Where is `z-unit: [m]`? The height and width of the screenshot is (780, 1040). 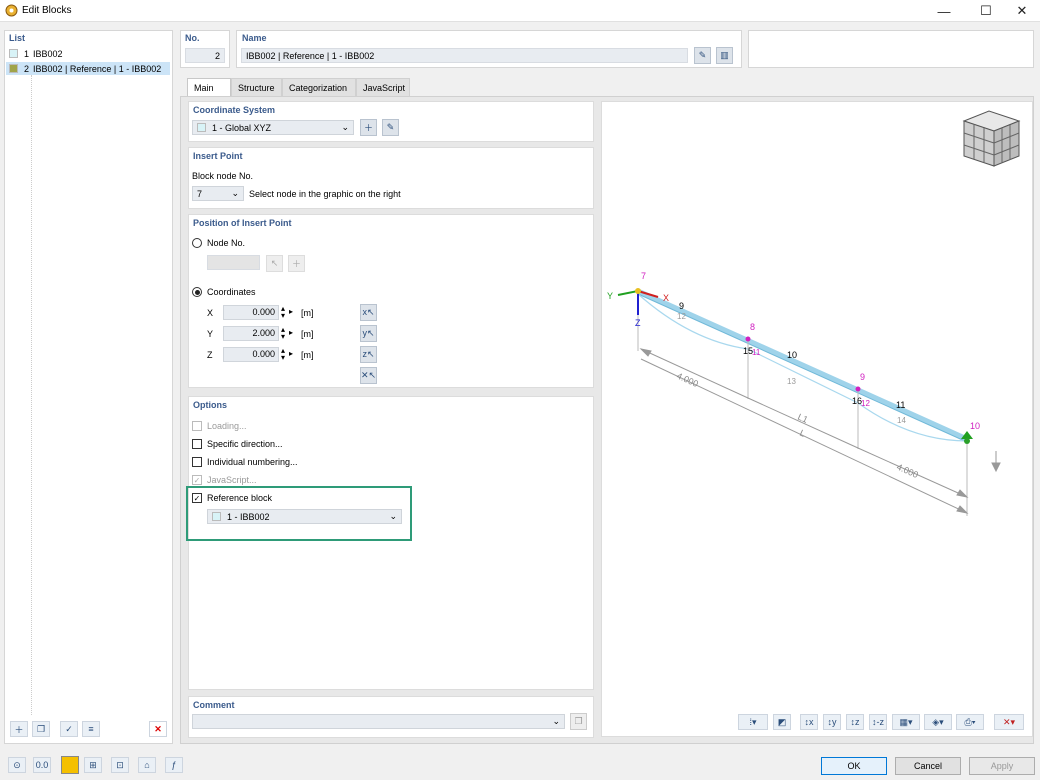
z-unit: [m] is located at coordinates (307, 355).